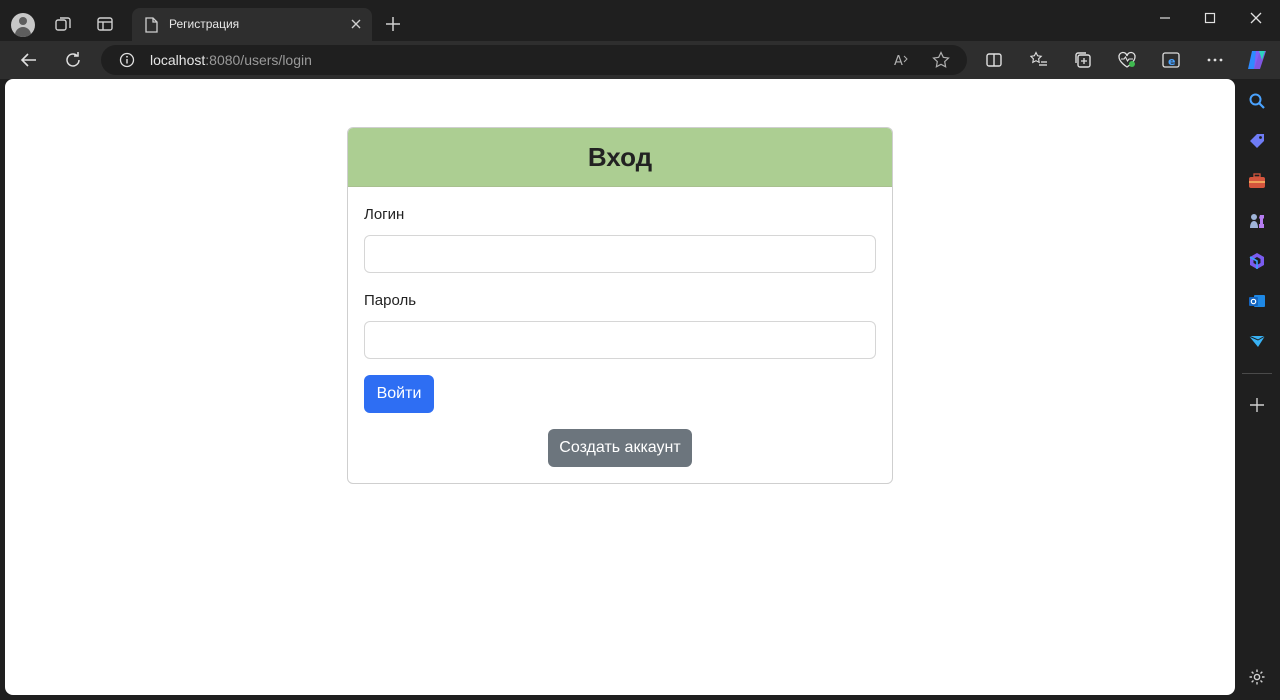 This screenshot has height=700, width=1280. Describe the element at coordinates (393, 24) in the screenshot. I see `new-tab-icon` at that location.